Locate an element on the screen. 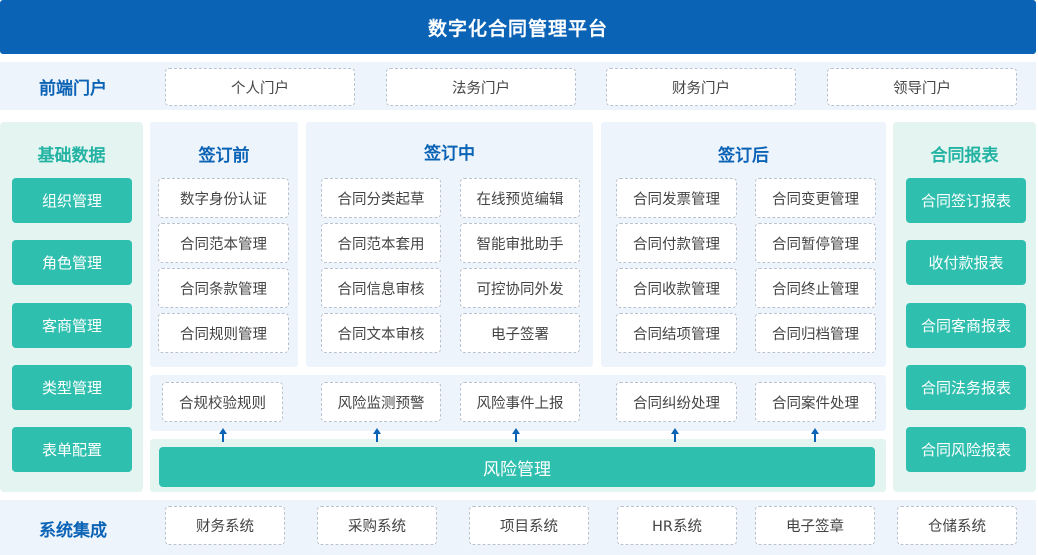 The width and height of the screenshot is (1038, 555). integration-label: 系统集成 is located at coordinates (73, 530).